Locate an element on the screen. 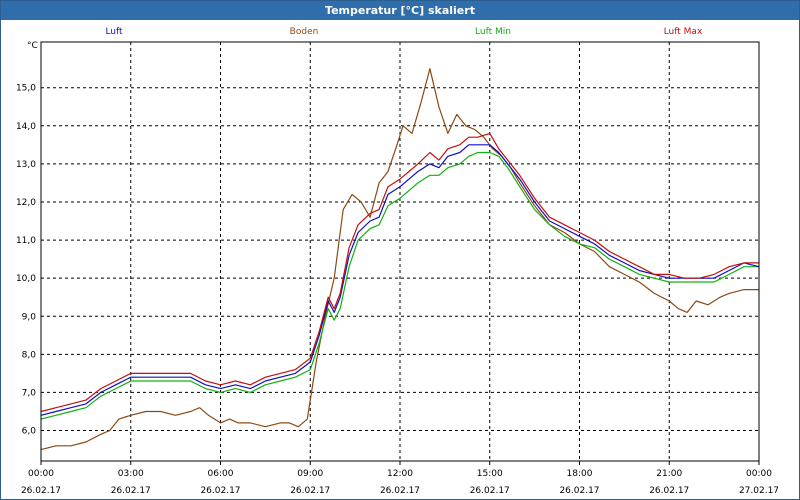 The height and width of the screenshot is (500, 800). legend-entry-luft-max: Luft Max is located at coordinates (683, 32).